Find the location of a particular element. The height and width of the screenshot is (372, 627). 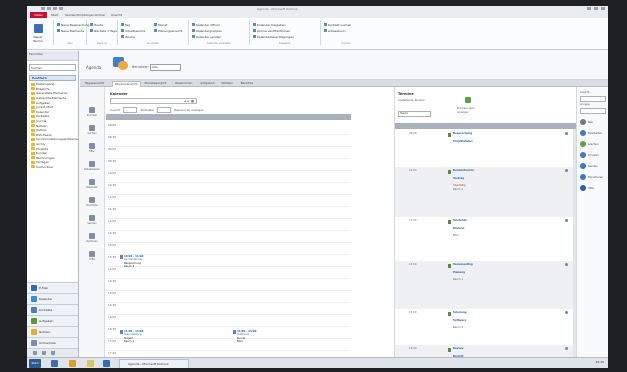

tool-button-8: Hilfe is located at coordinates (92, 256).